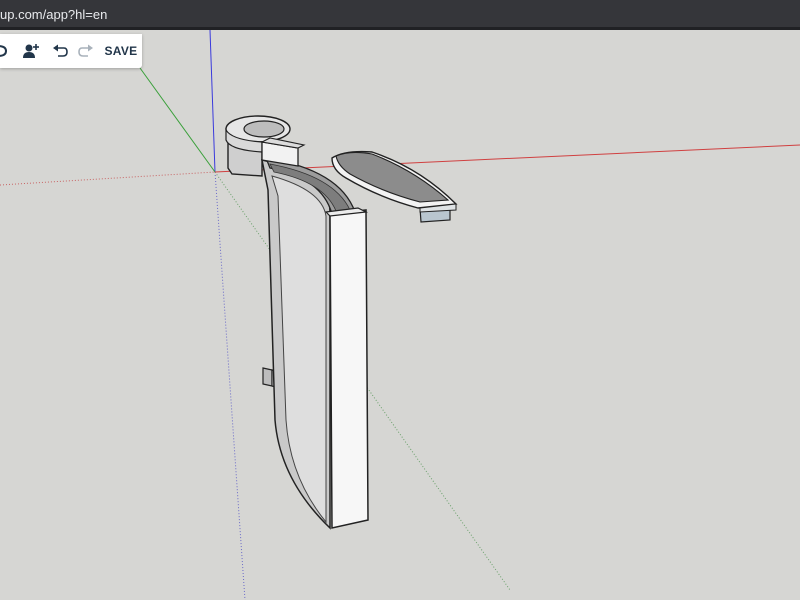 This screenshot has height=600, width=800. I want to click on top-toolbar: SAVE, so click(71, 51).